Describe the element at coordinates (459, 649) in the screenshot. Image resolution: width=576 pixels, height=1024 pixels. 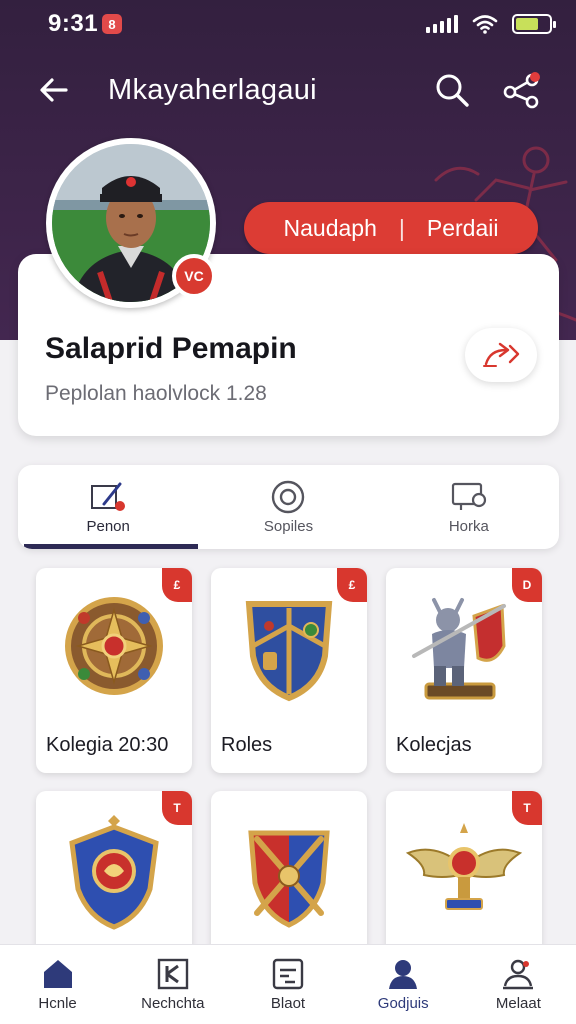
I see `warrior-figure-icon` at that location.